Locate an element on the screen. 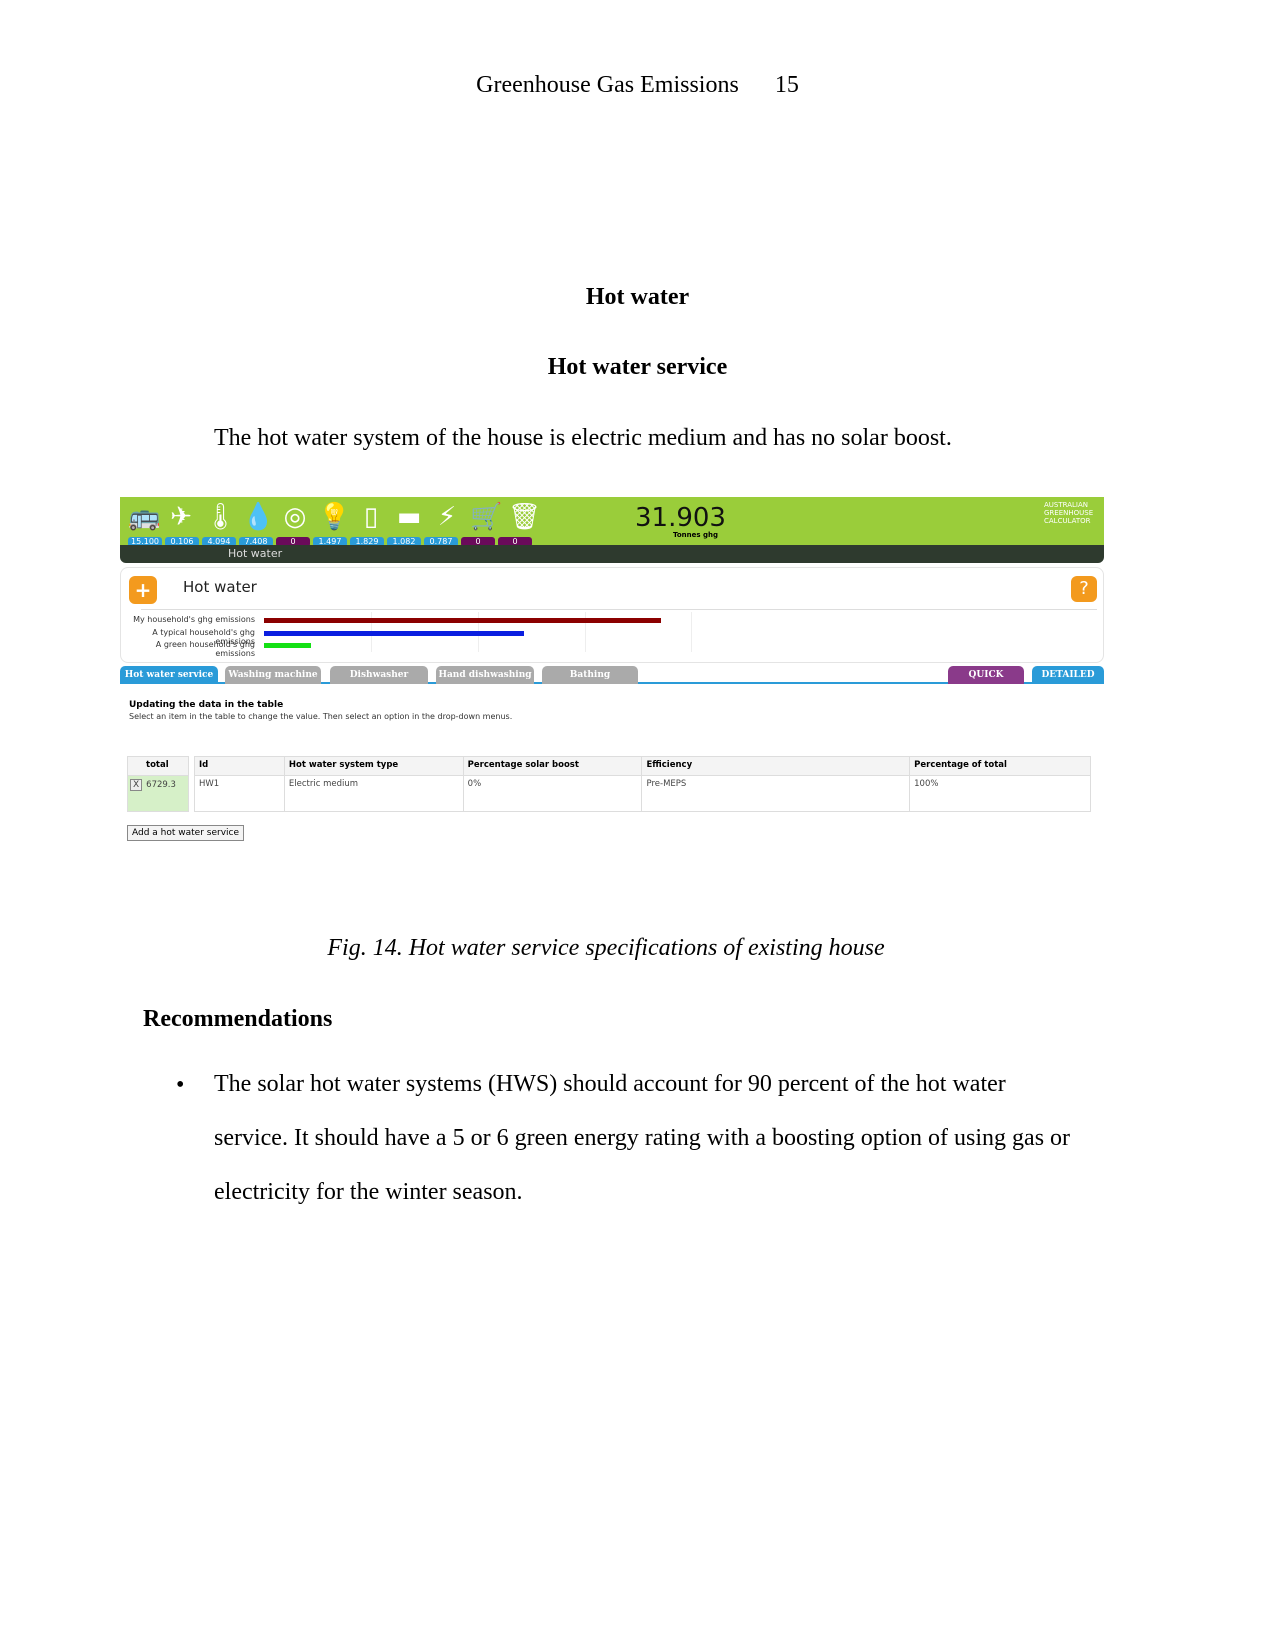 The height and width of the screenshot is (1650, 1275). running-header: Greenhouse Gas Emissions 15 is located at coordinates (637, 85).